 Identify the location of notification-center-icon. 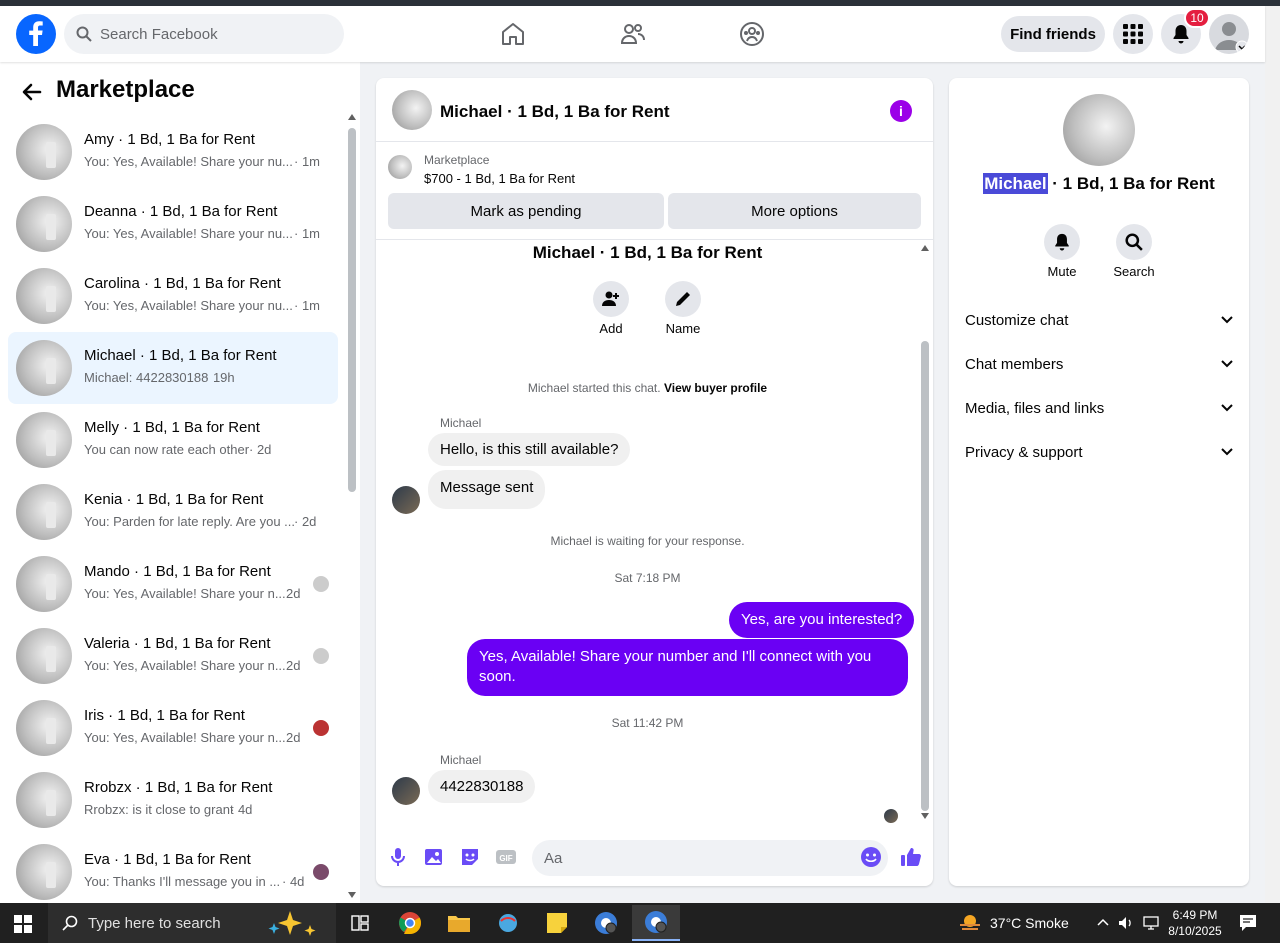
(1248, 923).